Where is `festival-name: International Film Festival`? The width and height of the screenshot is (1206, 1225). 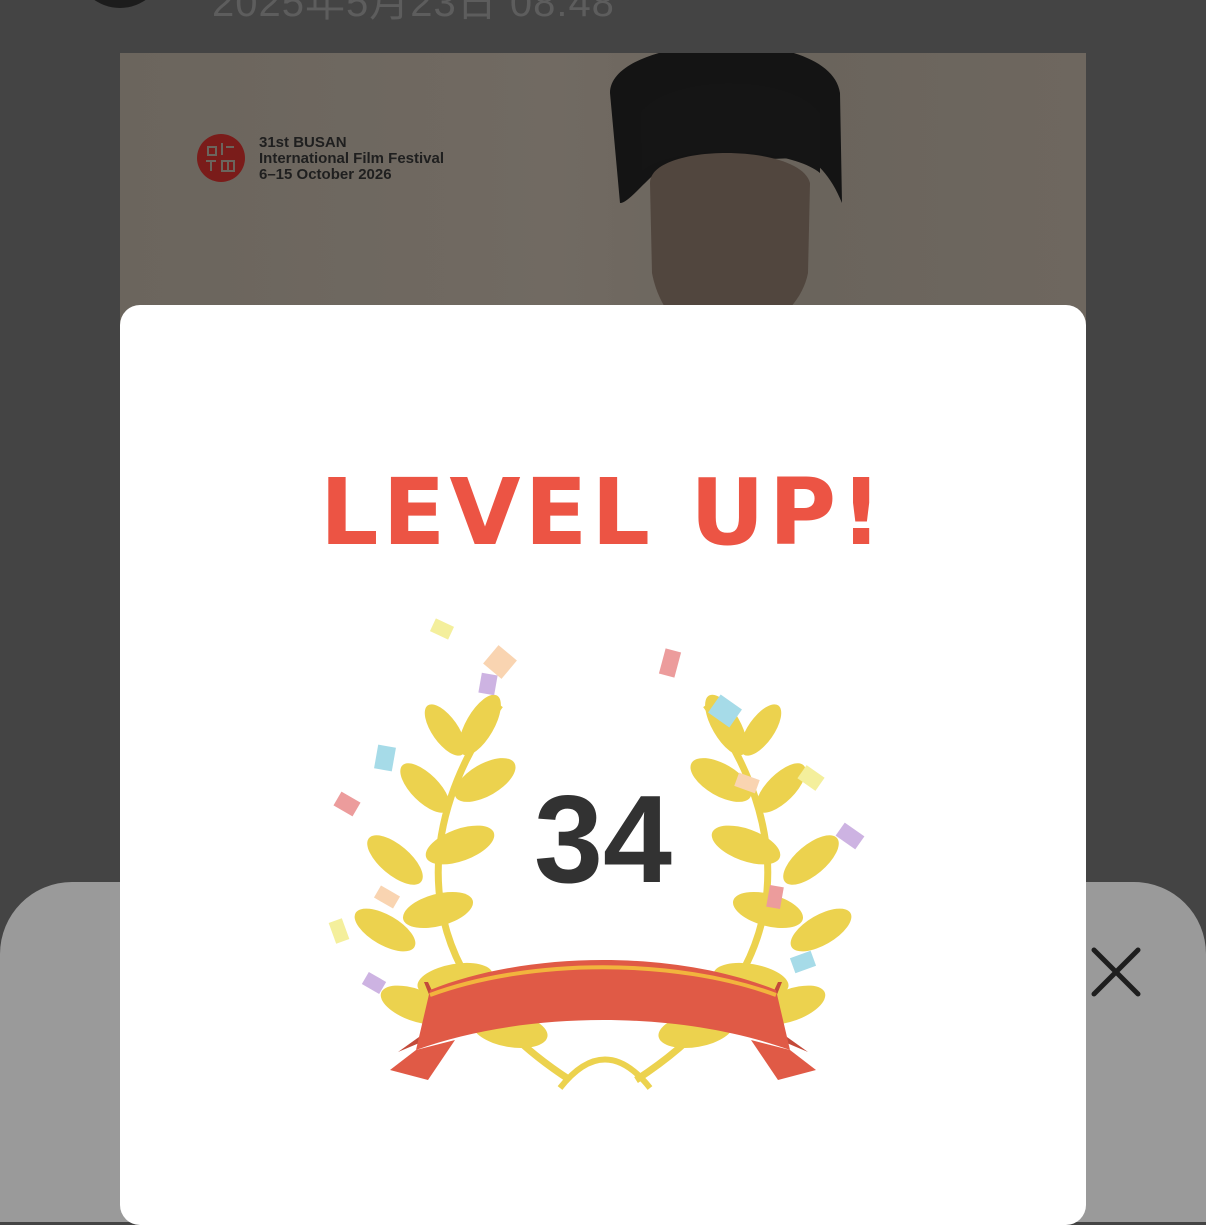 festival-name: International Film Festival is located at coordinates (352, 158).